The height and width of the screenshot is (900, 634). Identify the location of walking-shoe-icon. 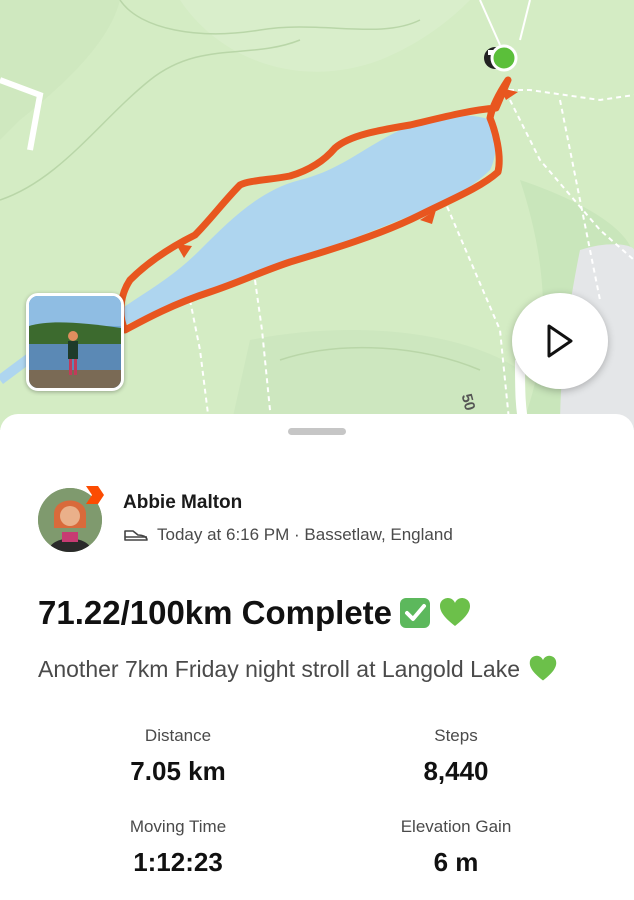
(136, 535).